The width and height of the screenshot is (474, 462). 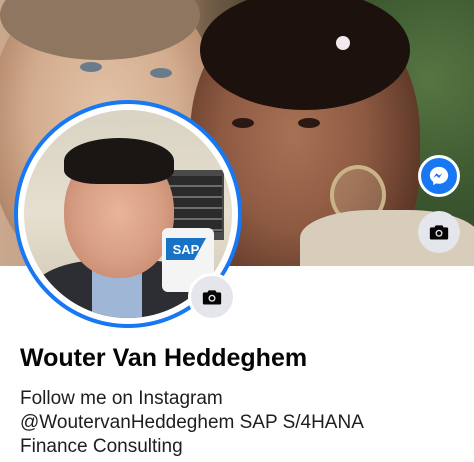 I want to click on hair-flower, so click(x=343, y=43).